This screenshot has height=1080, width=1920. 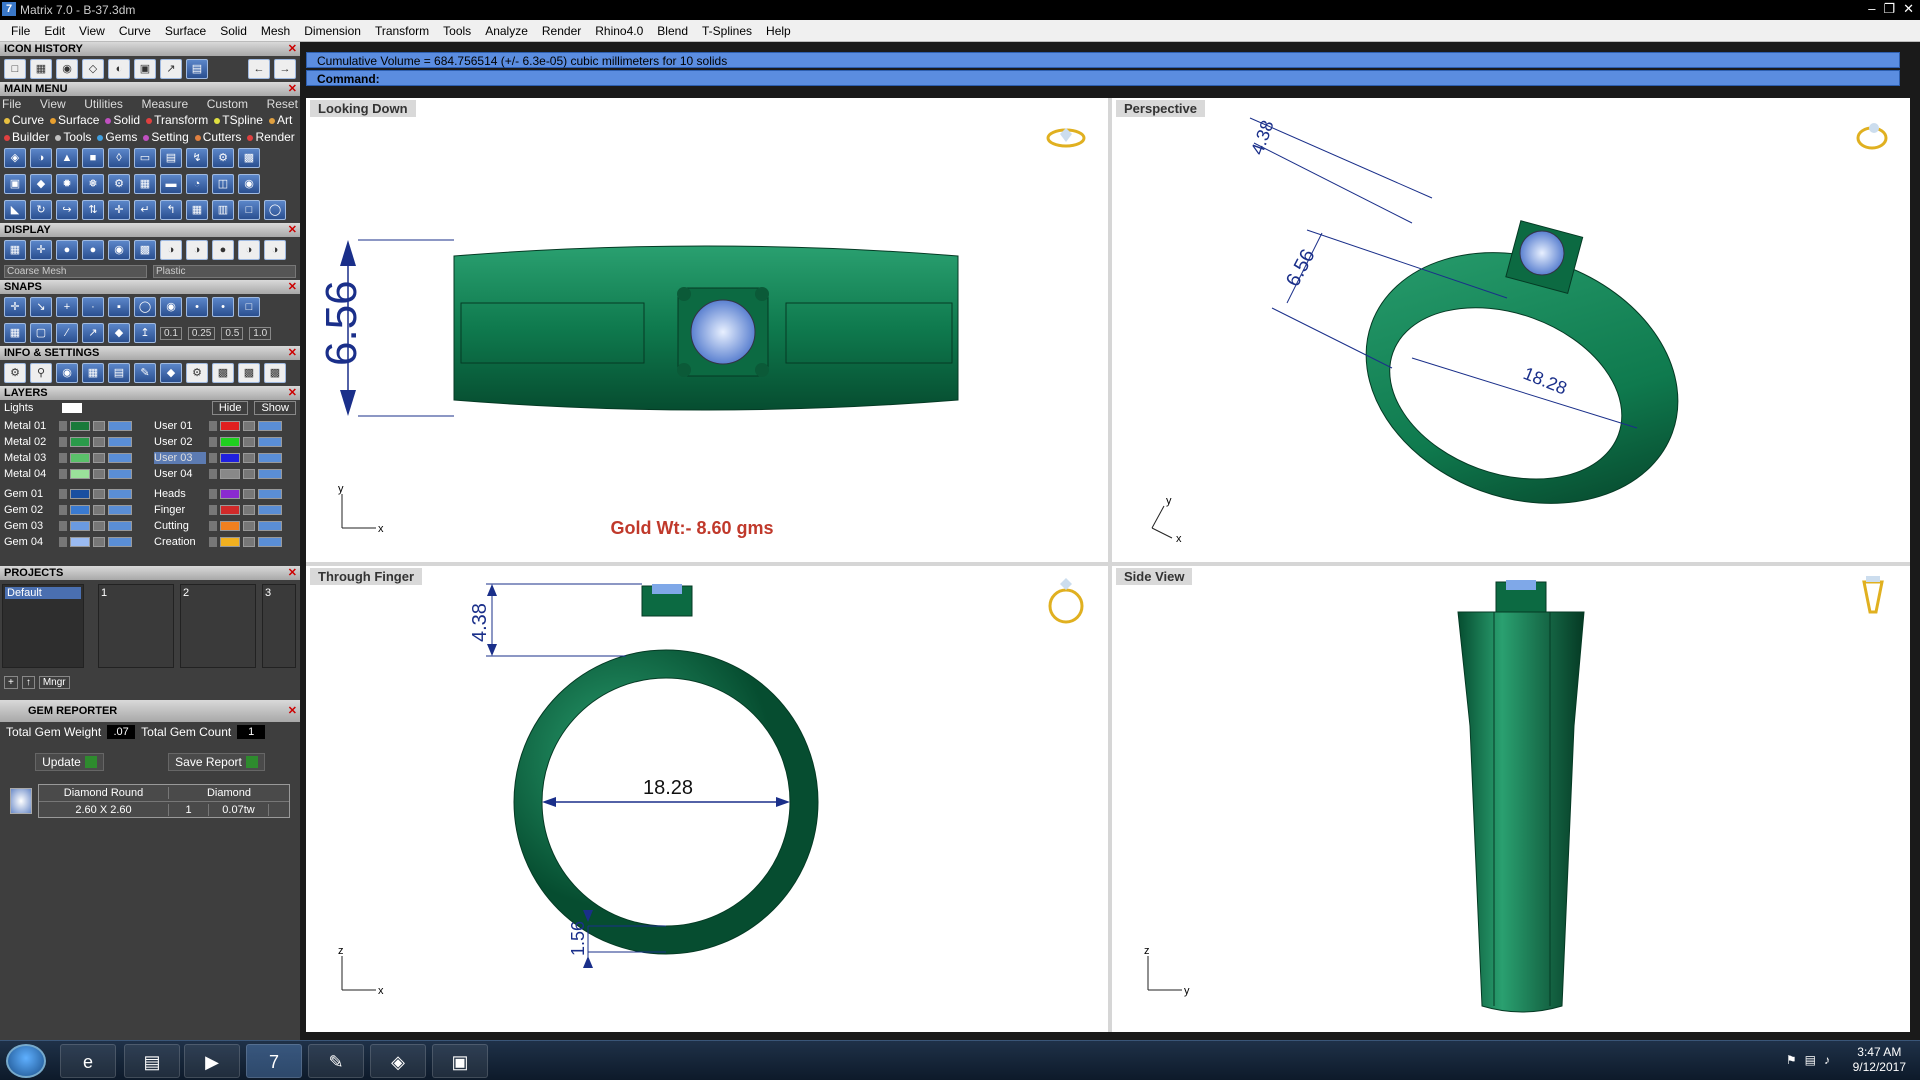 I want to click on snap-icon: ·, so click(x=93, y=307).